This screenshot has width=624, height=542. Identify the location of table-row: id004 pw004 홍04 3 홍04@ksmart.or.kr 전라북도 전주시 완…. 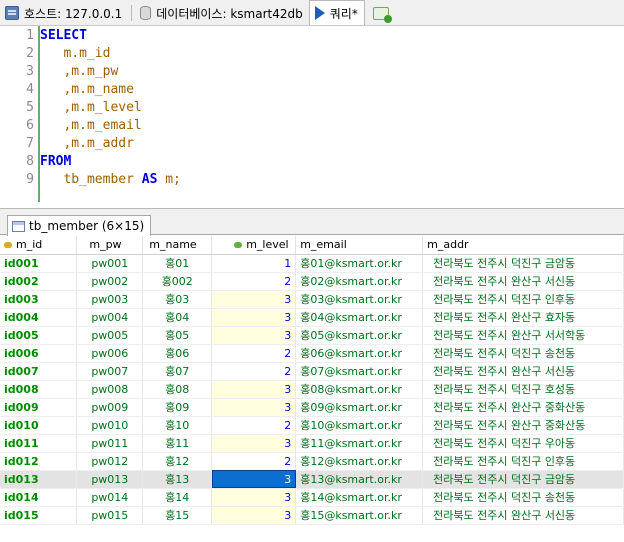
(312, 317).